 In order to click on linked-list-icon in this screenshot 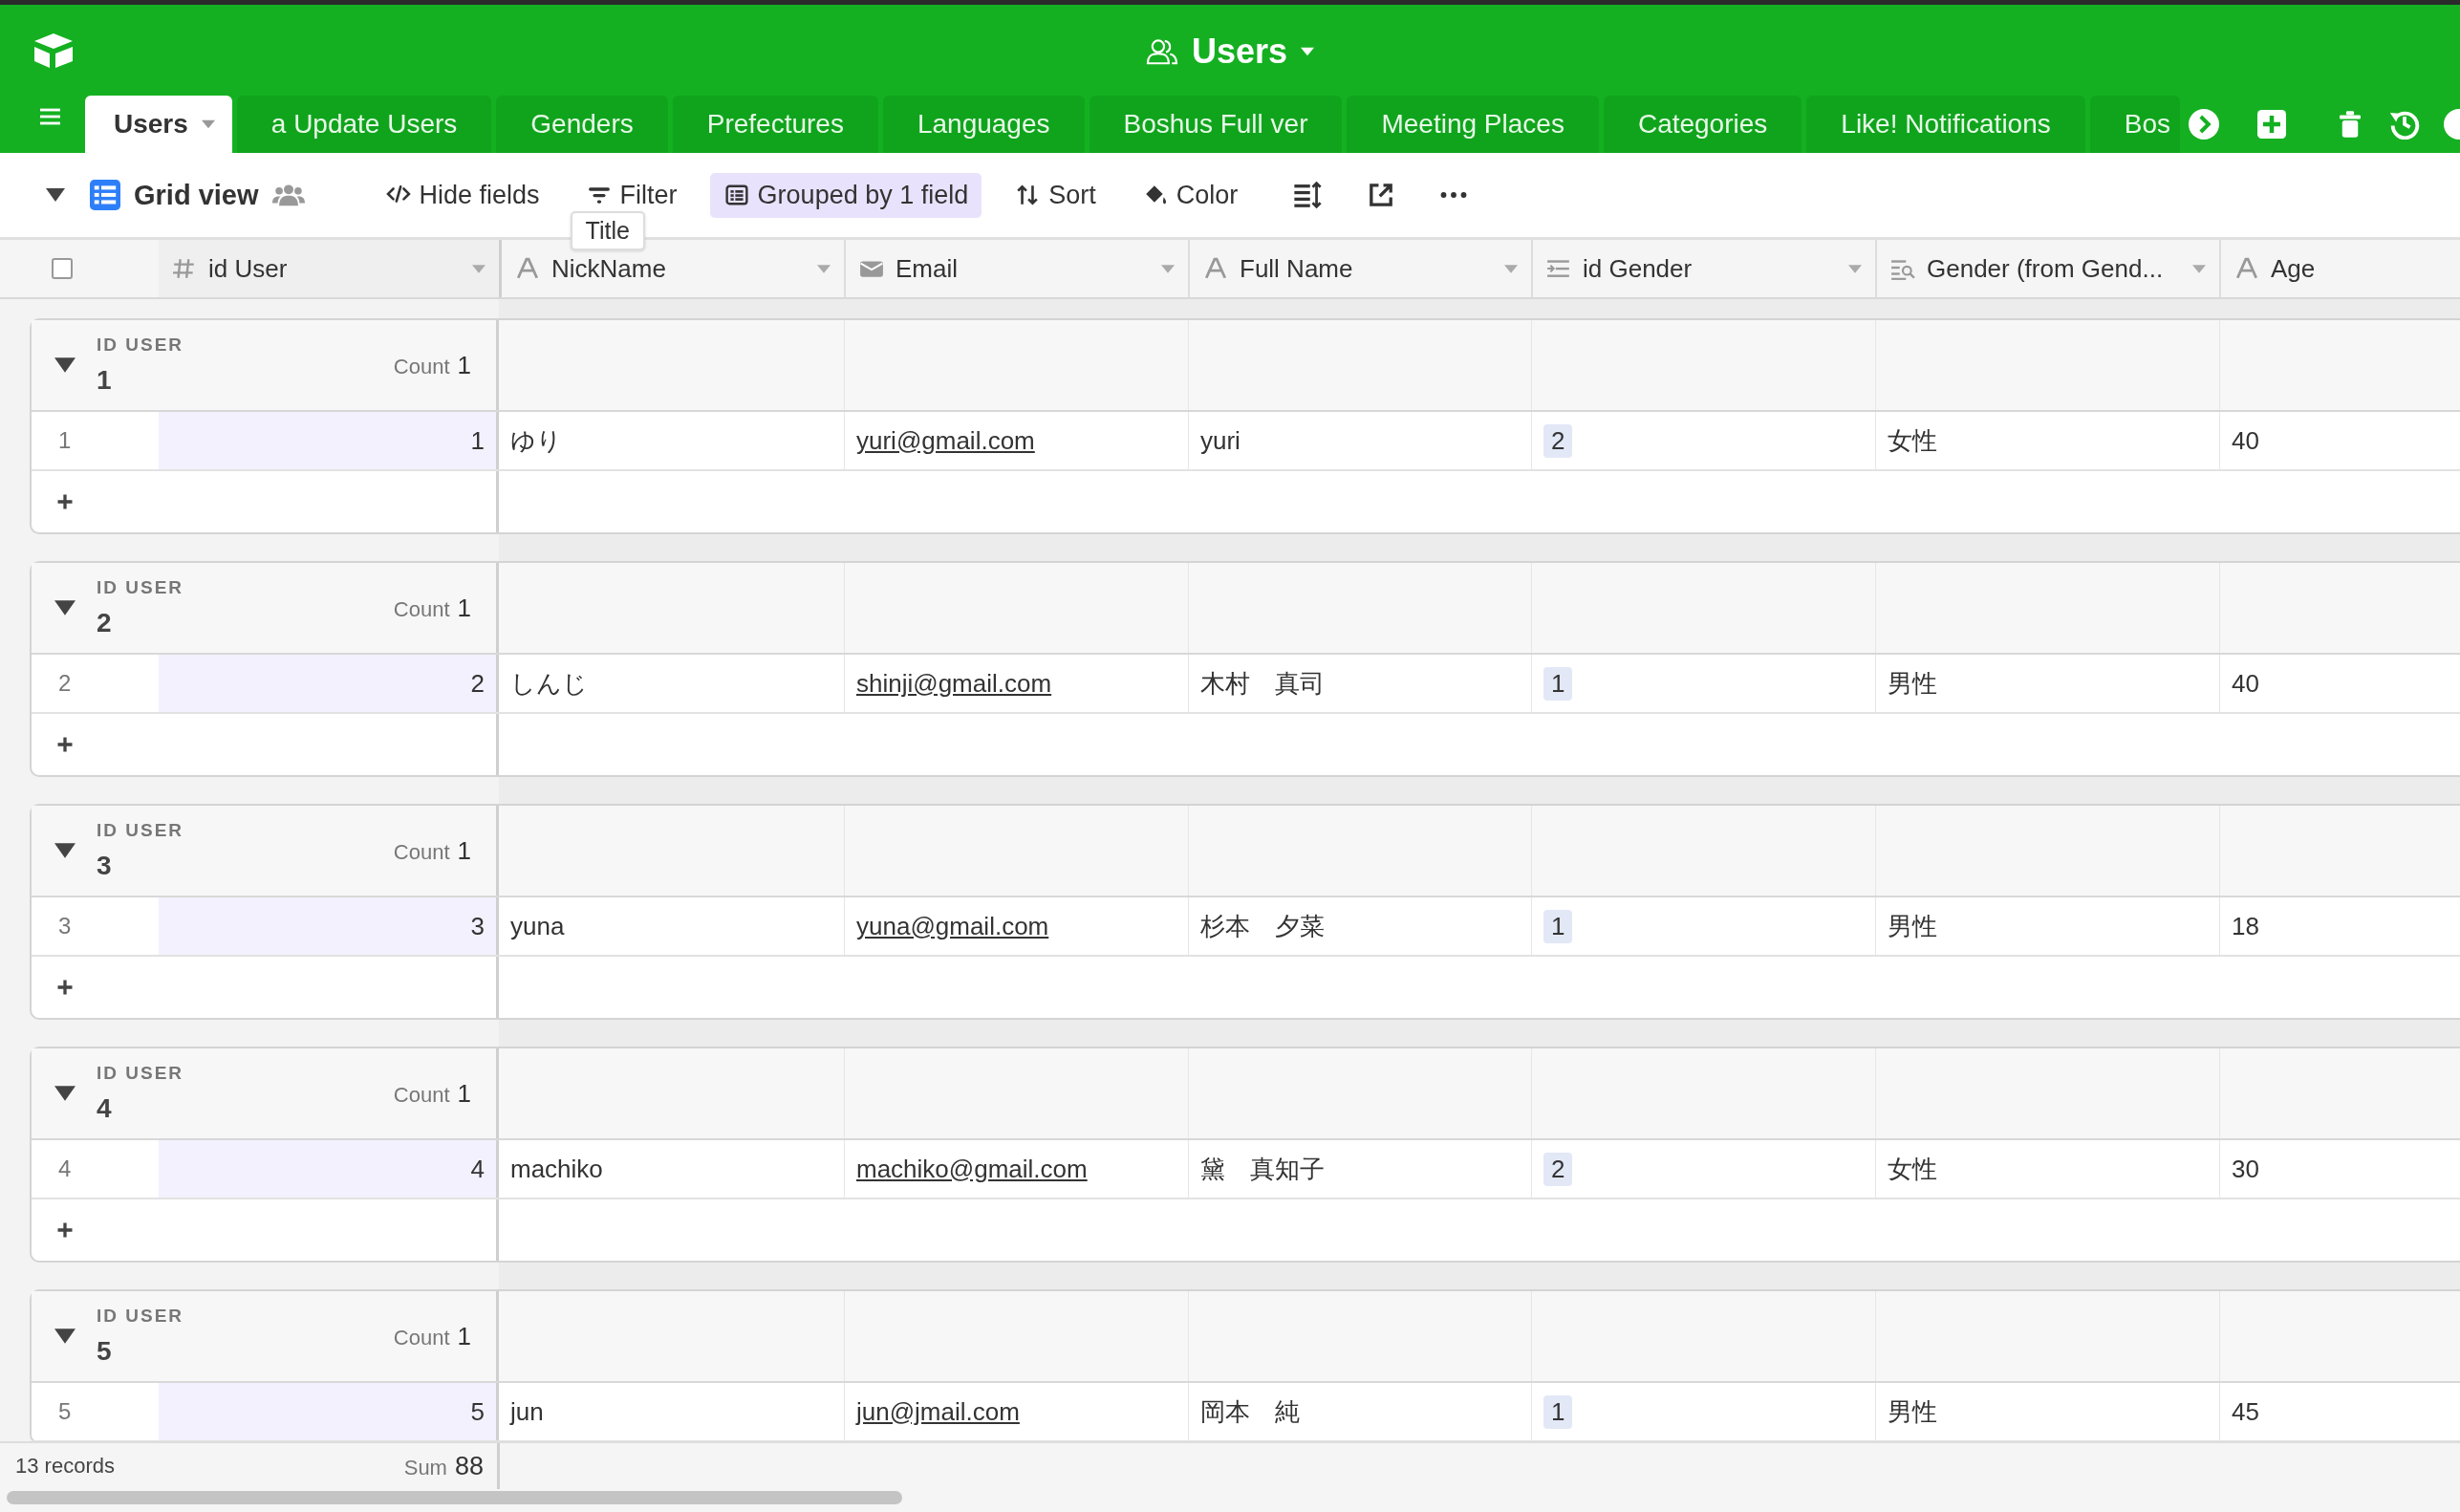, I will do `click(1558, 268)`.